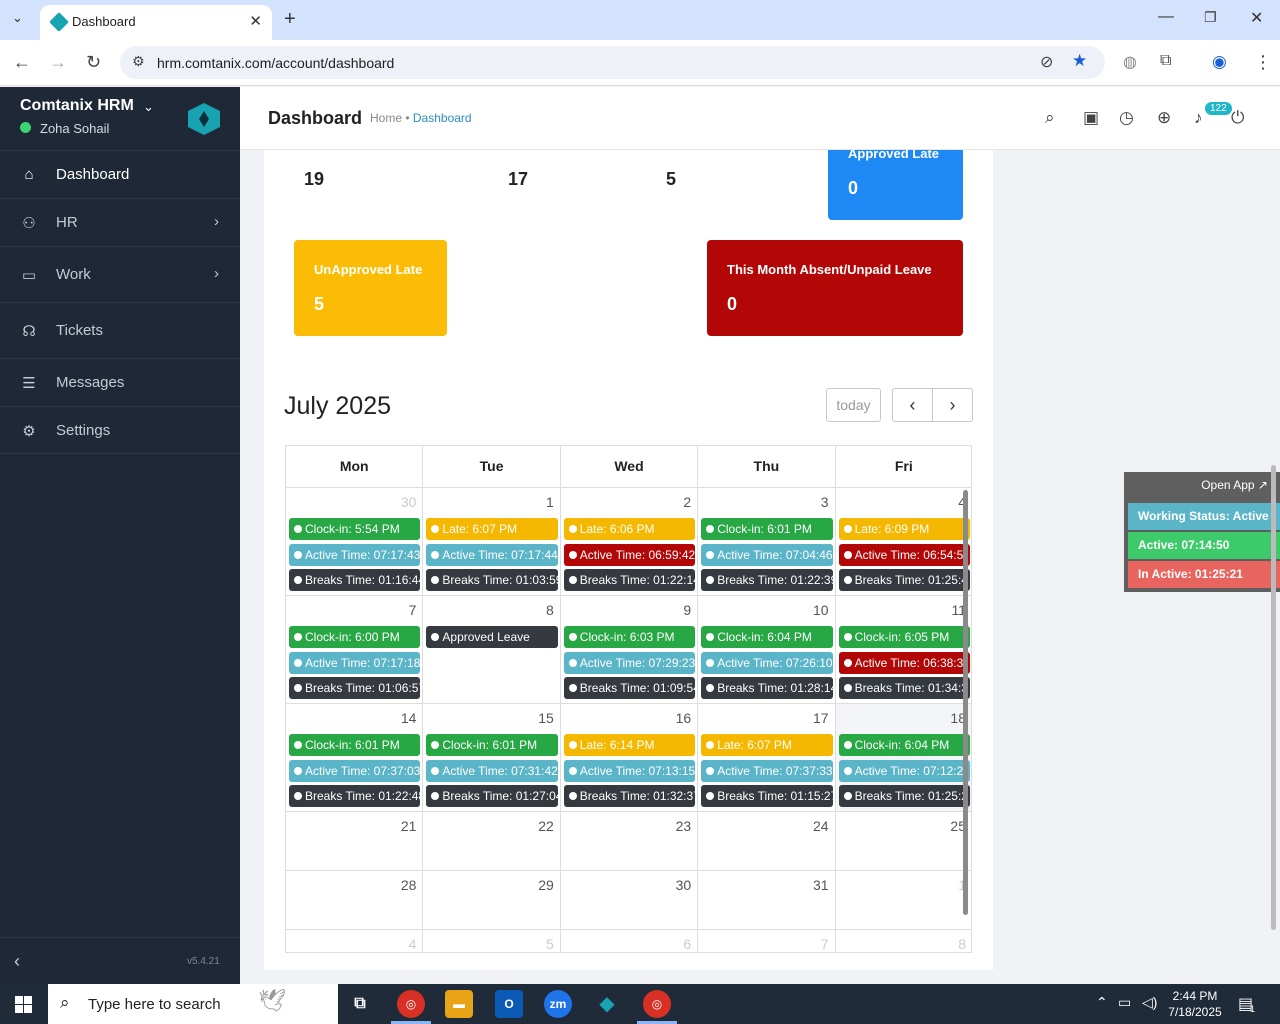 The height and width of the screenshot is (1024, 1280). Describe the element at coordinates (1256, 18) in the screenshot. I see `window-close-icon: ✕` at that location.